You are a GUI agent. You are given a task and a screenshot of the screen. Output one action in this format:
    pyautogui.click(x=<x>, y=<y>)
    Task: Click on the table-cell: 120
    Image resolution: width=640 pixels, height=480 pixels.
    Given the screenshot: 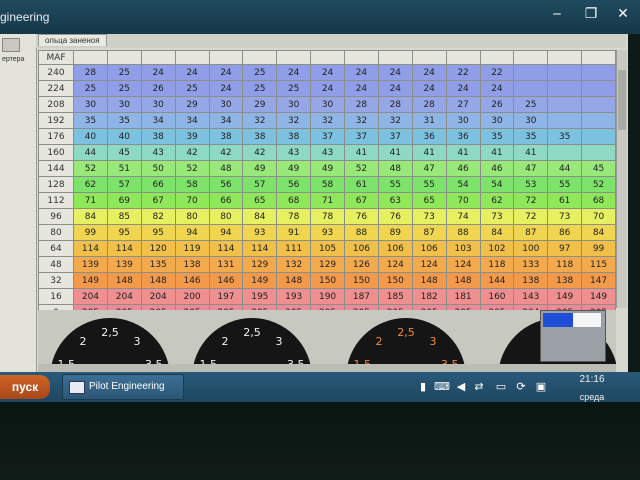 What is the action you would take?
    pyautogui.click(x=158, y=248)
    